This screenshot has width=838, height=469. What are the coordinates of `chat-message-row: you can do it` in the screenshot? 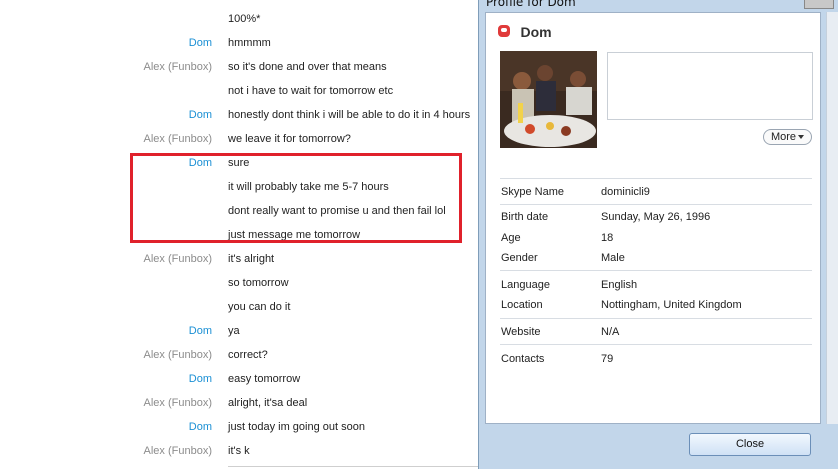 It's located at (239, 307).